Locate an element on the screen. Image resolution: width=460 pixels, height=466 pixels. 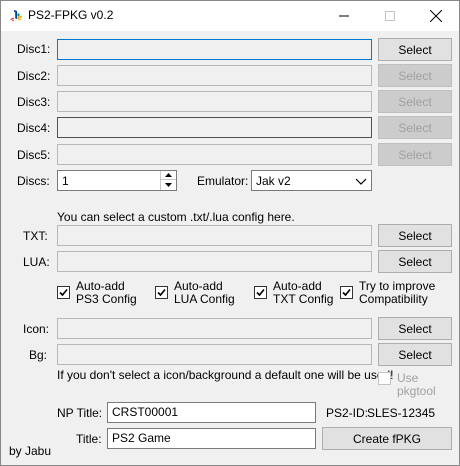
disc1-label: Disc1: is located at coordinates (34, 49).